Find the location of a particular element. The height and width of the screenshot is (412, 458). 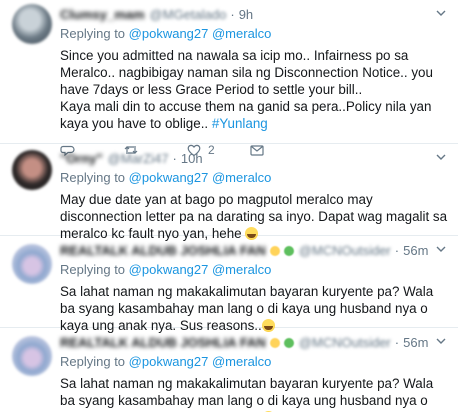

user-handle: @MGetalado is located at coordinates (188, 14).